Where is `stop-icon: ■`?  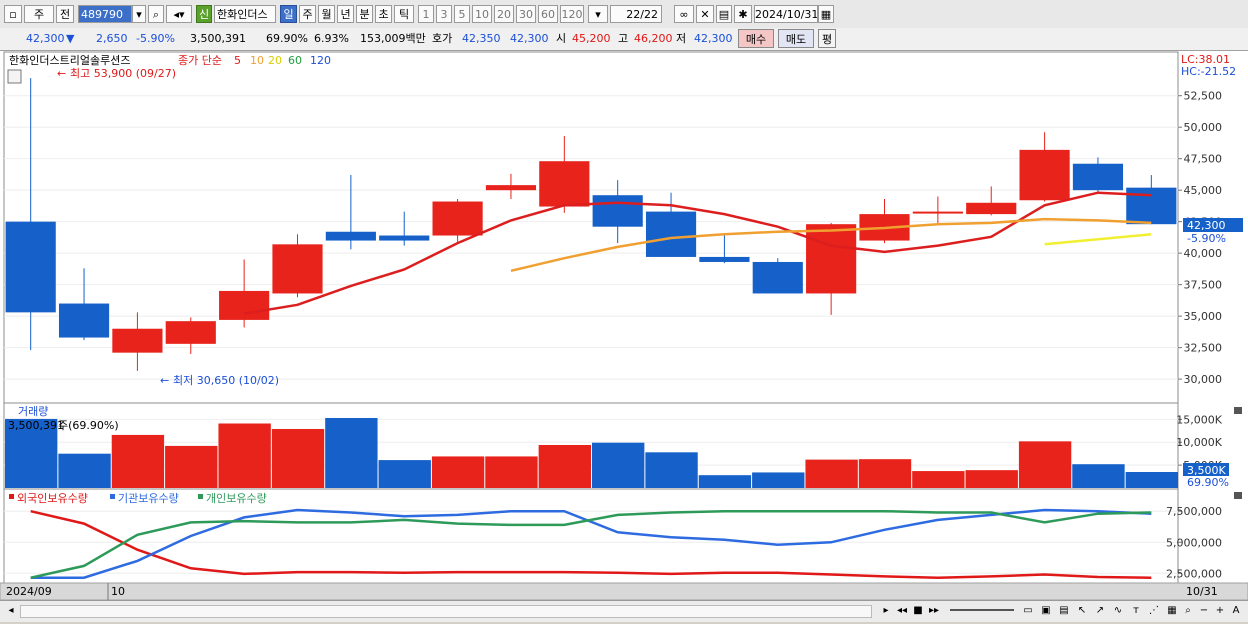 stop-icon: ■ is located at coordinates (918, 611).